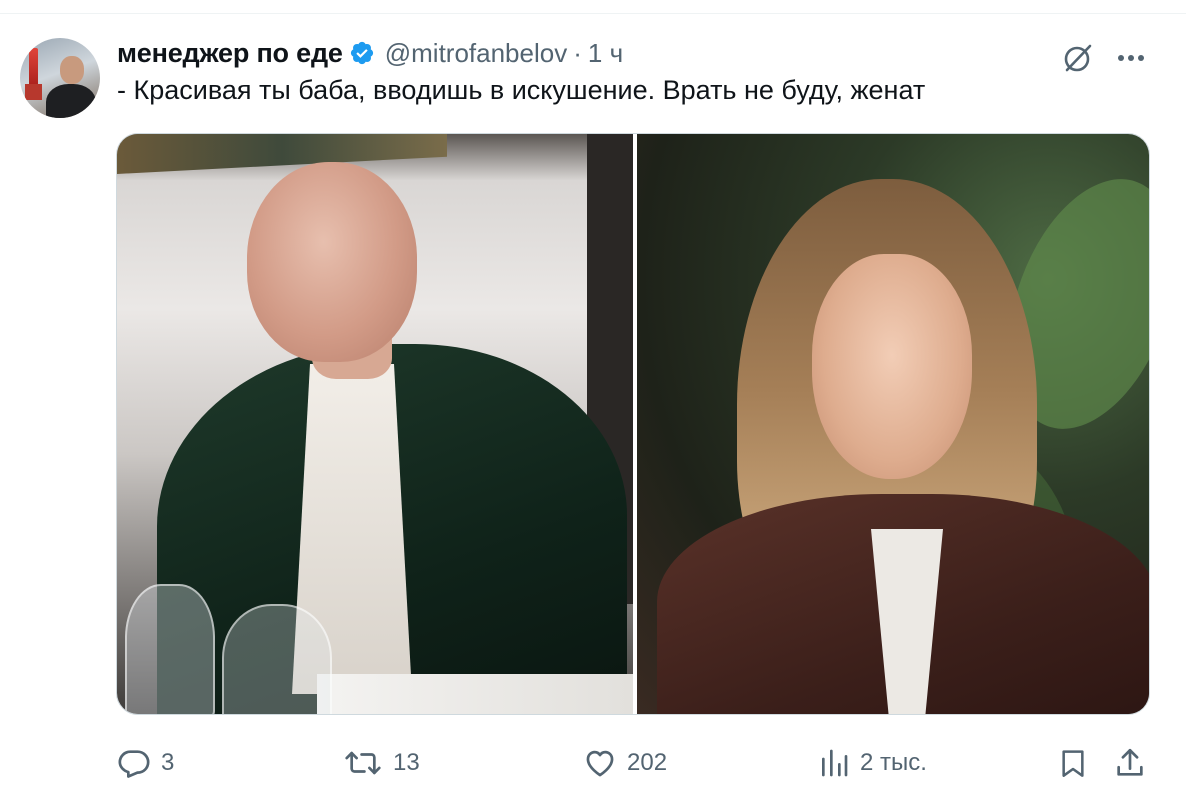 This screenshot has width=1186, height=806. I want to click on grok-icon, so click(1078, 58).